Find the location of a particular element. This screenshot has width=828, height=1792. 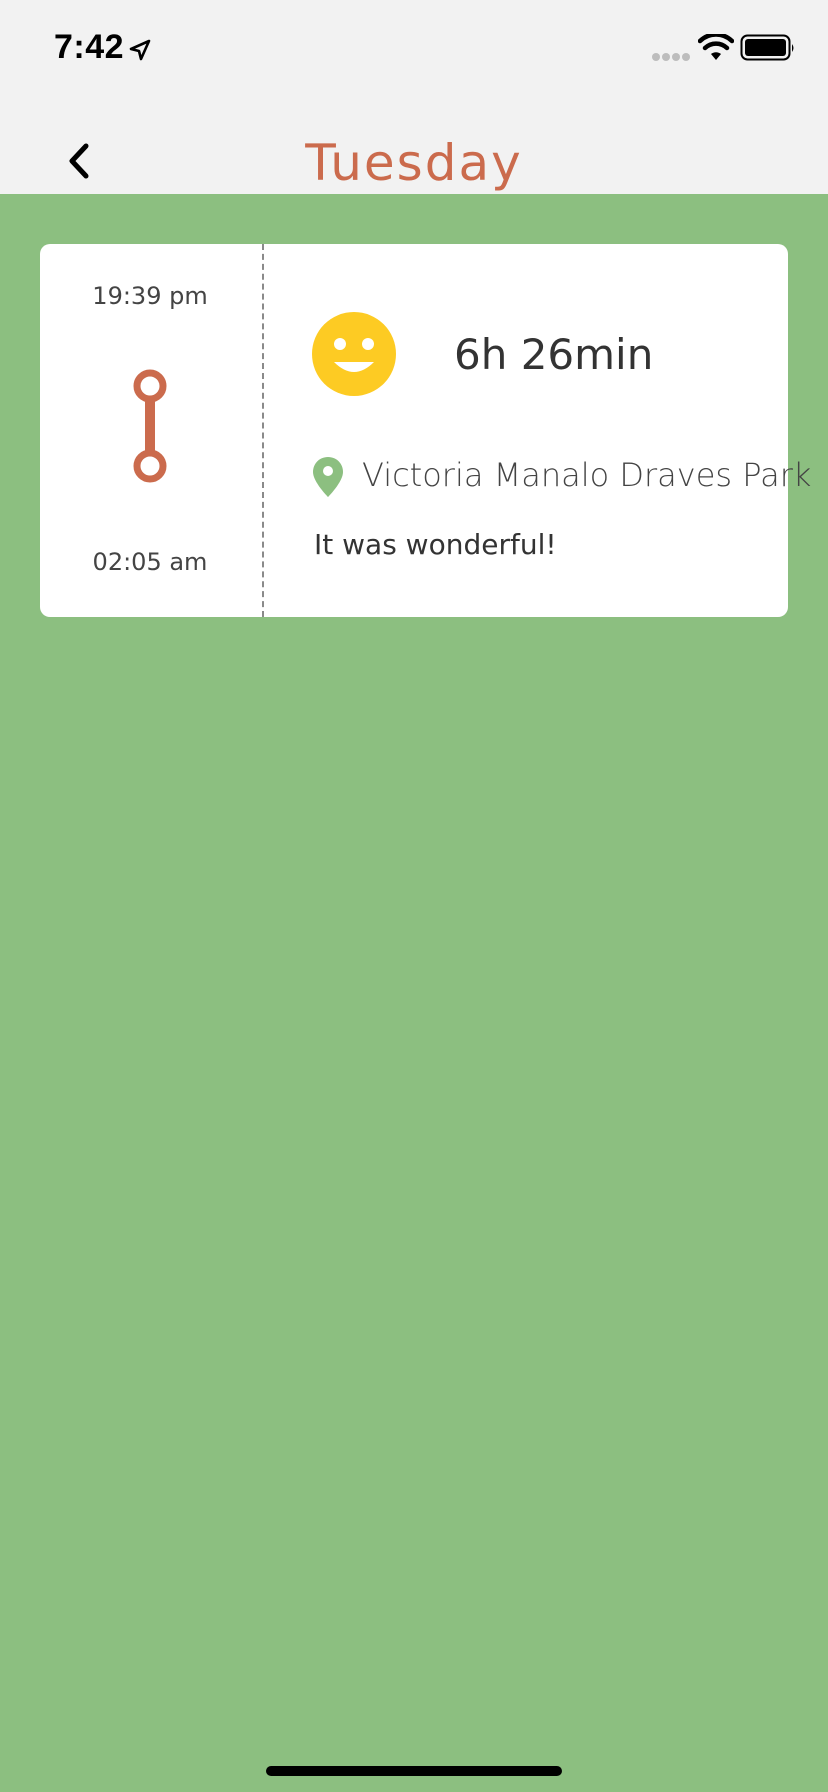

location-text: Victoria Manalo Draves Park is located at coordinates (587, 475).